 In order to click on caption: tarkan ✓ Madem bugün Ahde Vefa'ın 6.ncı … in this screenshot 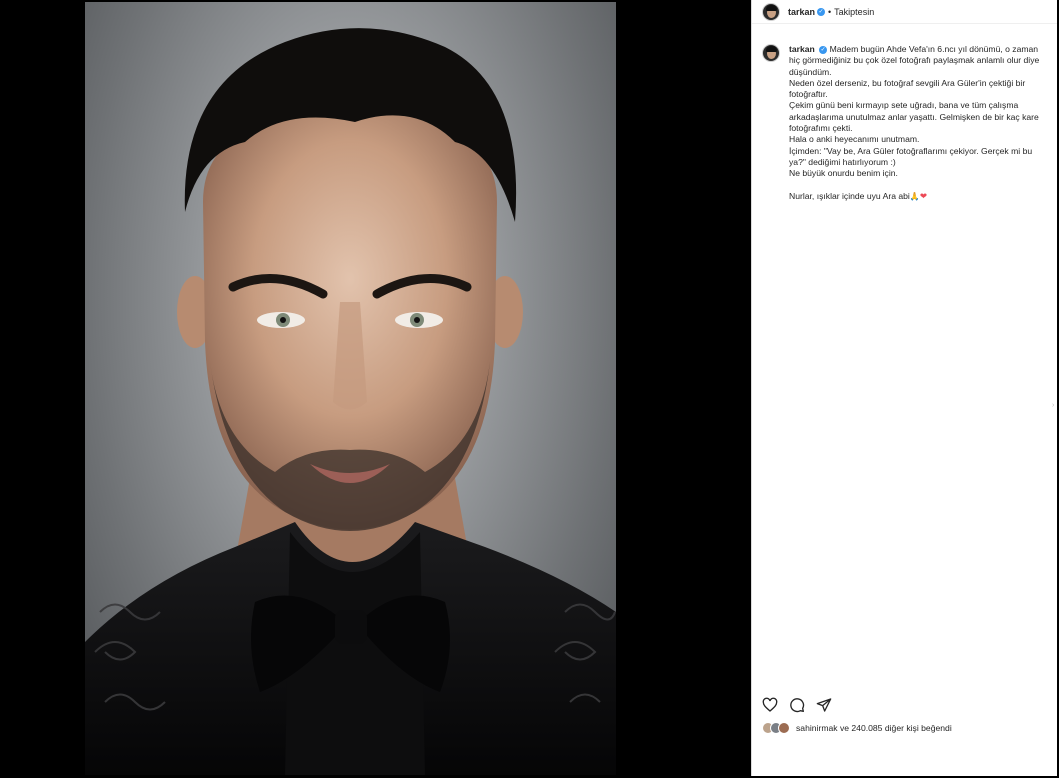, I will do `click(907, 123)`.